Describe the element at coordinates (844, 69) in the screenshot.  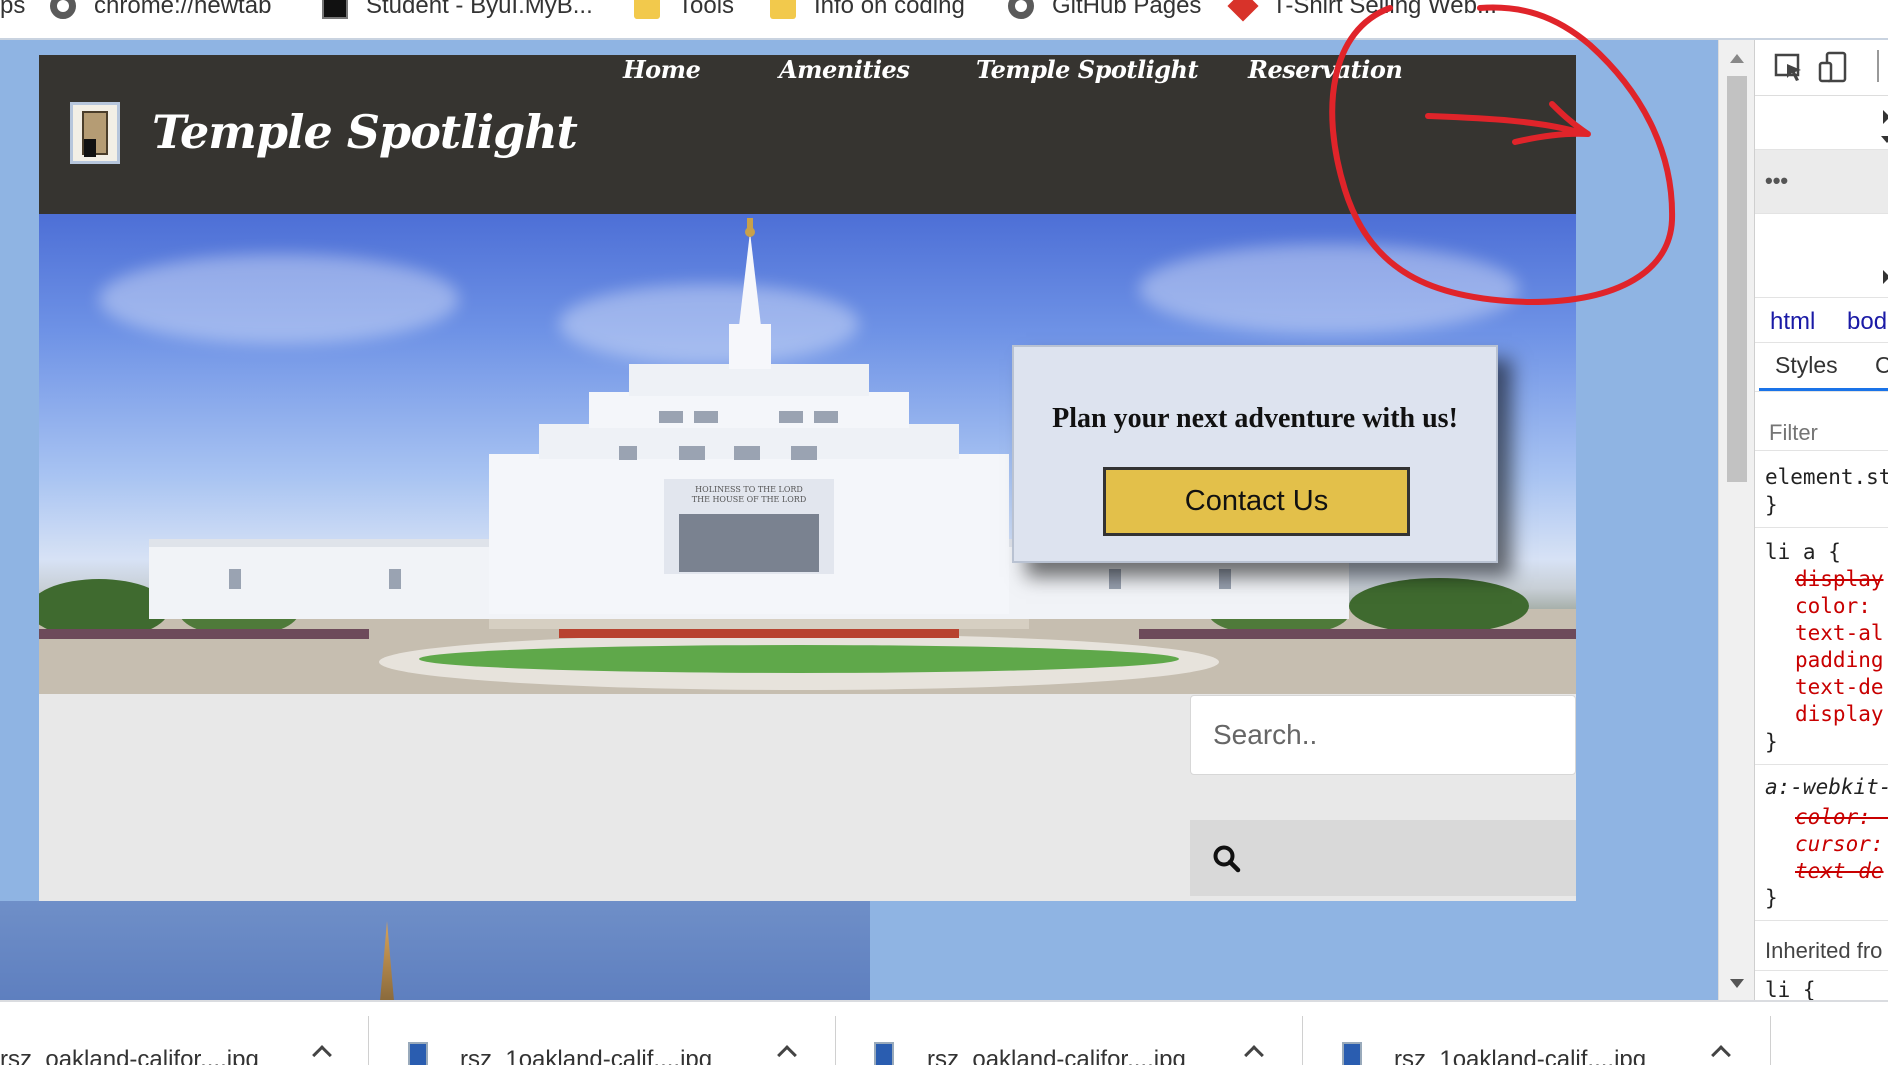
I see `nav-amenities: Amenities` at that location.